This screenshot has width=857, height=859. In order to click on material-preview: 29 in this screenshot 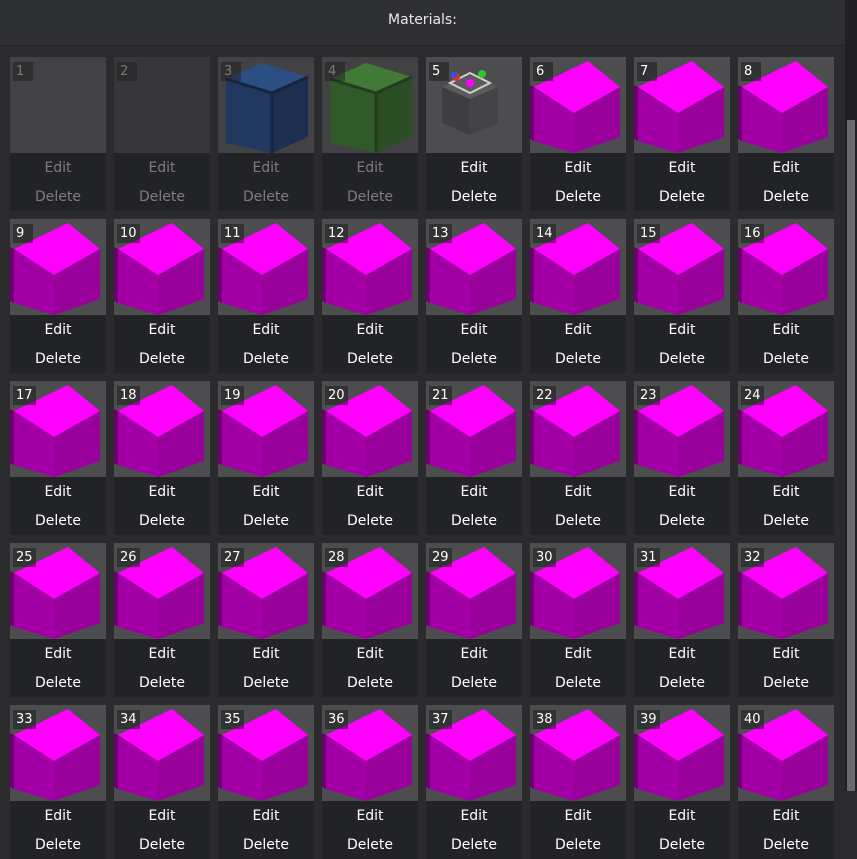, I will do `click(474, 591)`.